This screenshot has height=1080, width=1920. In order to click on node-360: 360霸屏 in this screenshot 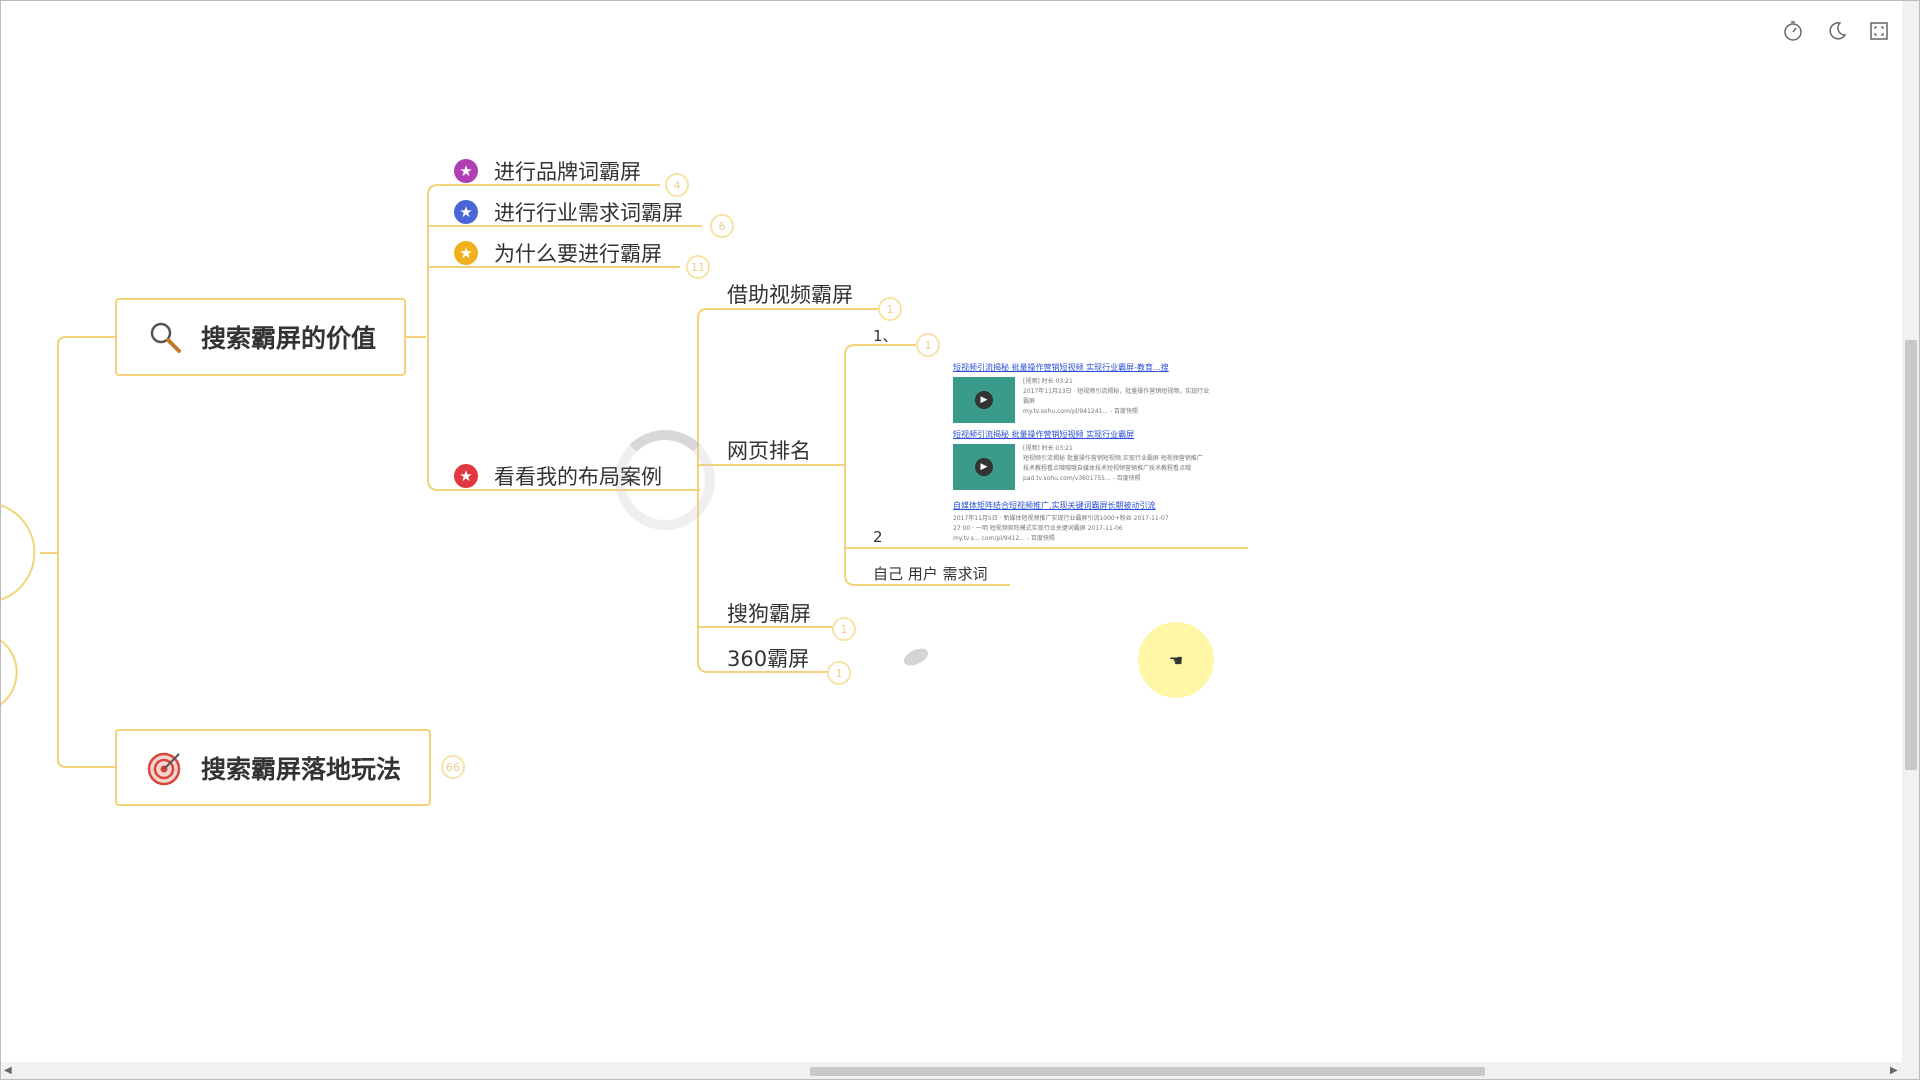, I will do `click(768, 658)`.